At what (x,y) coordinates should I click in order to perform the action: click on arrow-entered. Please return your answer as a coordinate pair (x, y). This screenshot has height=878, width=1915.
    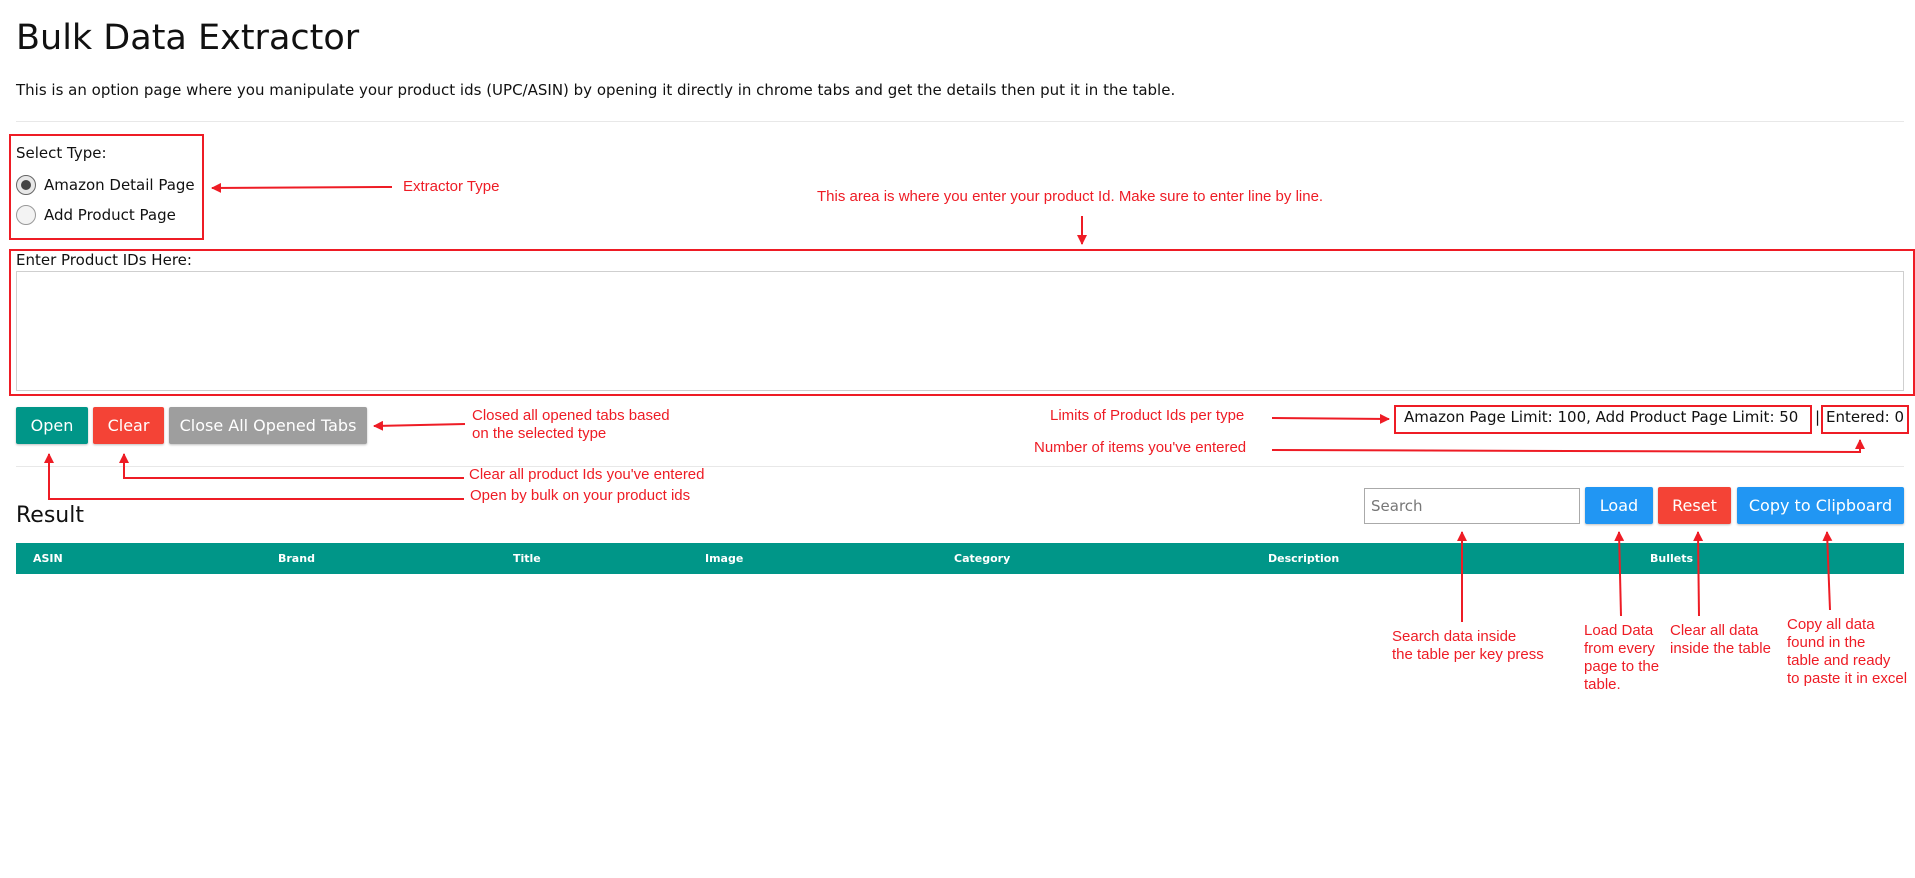
    Looking at the image, I should click on (1568, 446).